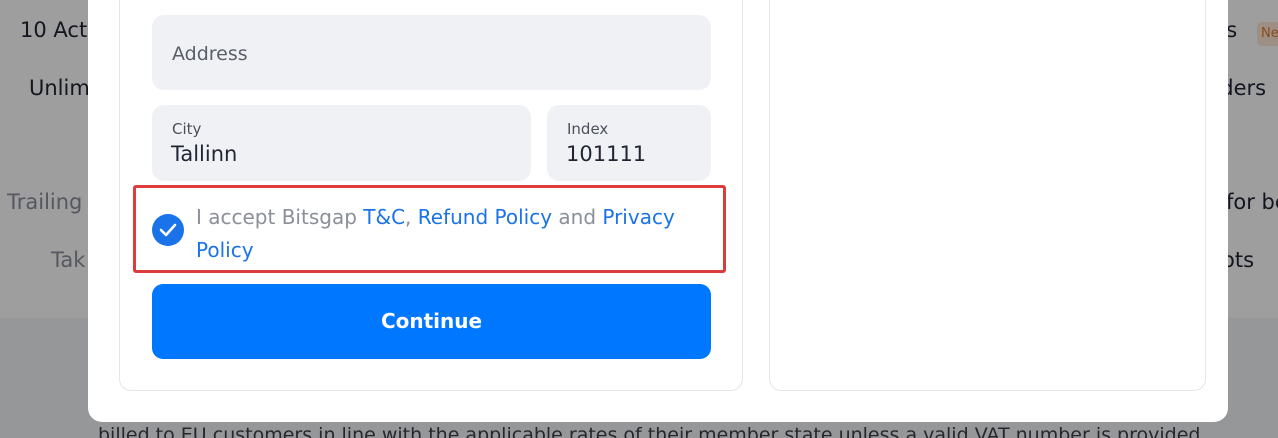 The image size is (1278, 438). I want to click on consent-prefix: I accept Bitsgap, so click(280, 217).